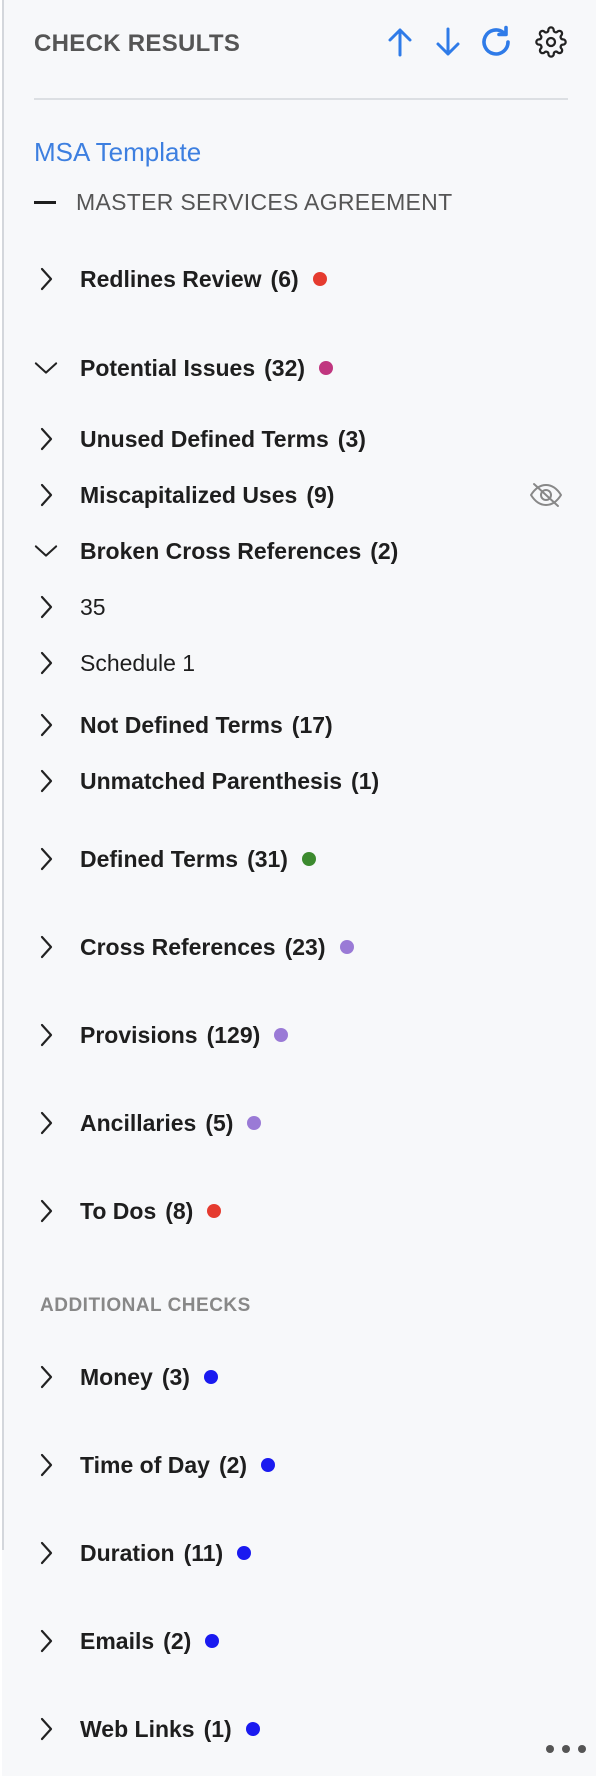 The width and height of the screenshot is (596, 1776). I want to click on refresh-button, so click(496, 42).